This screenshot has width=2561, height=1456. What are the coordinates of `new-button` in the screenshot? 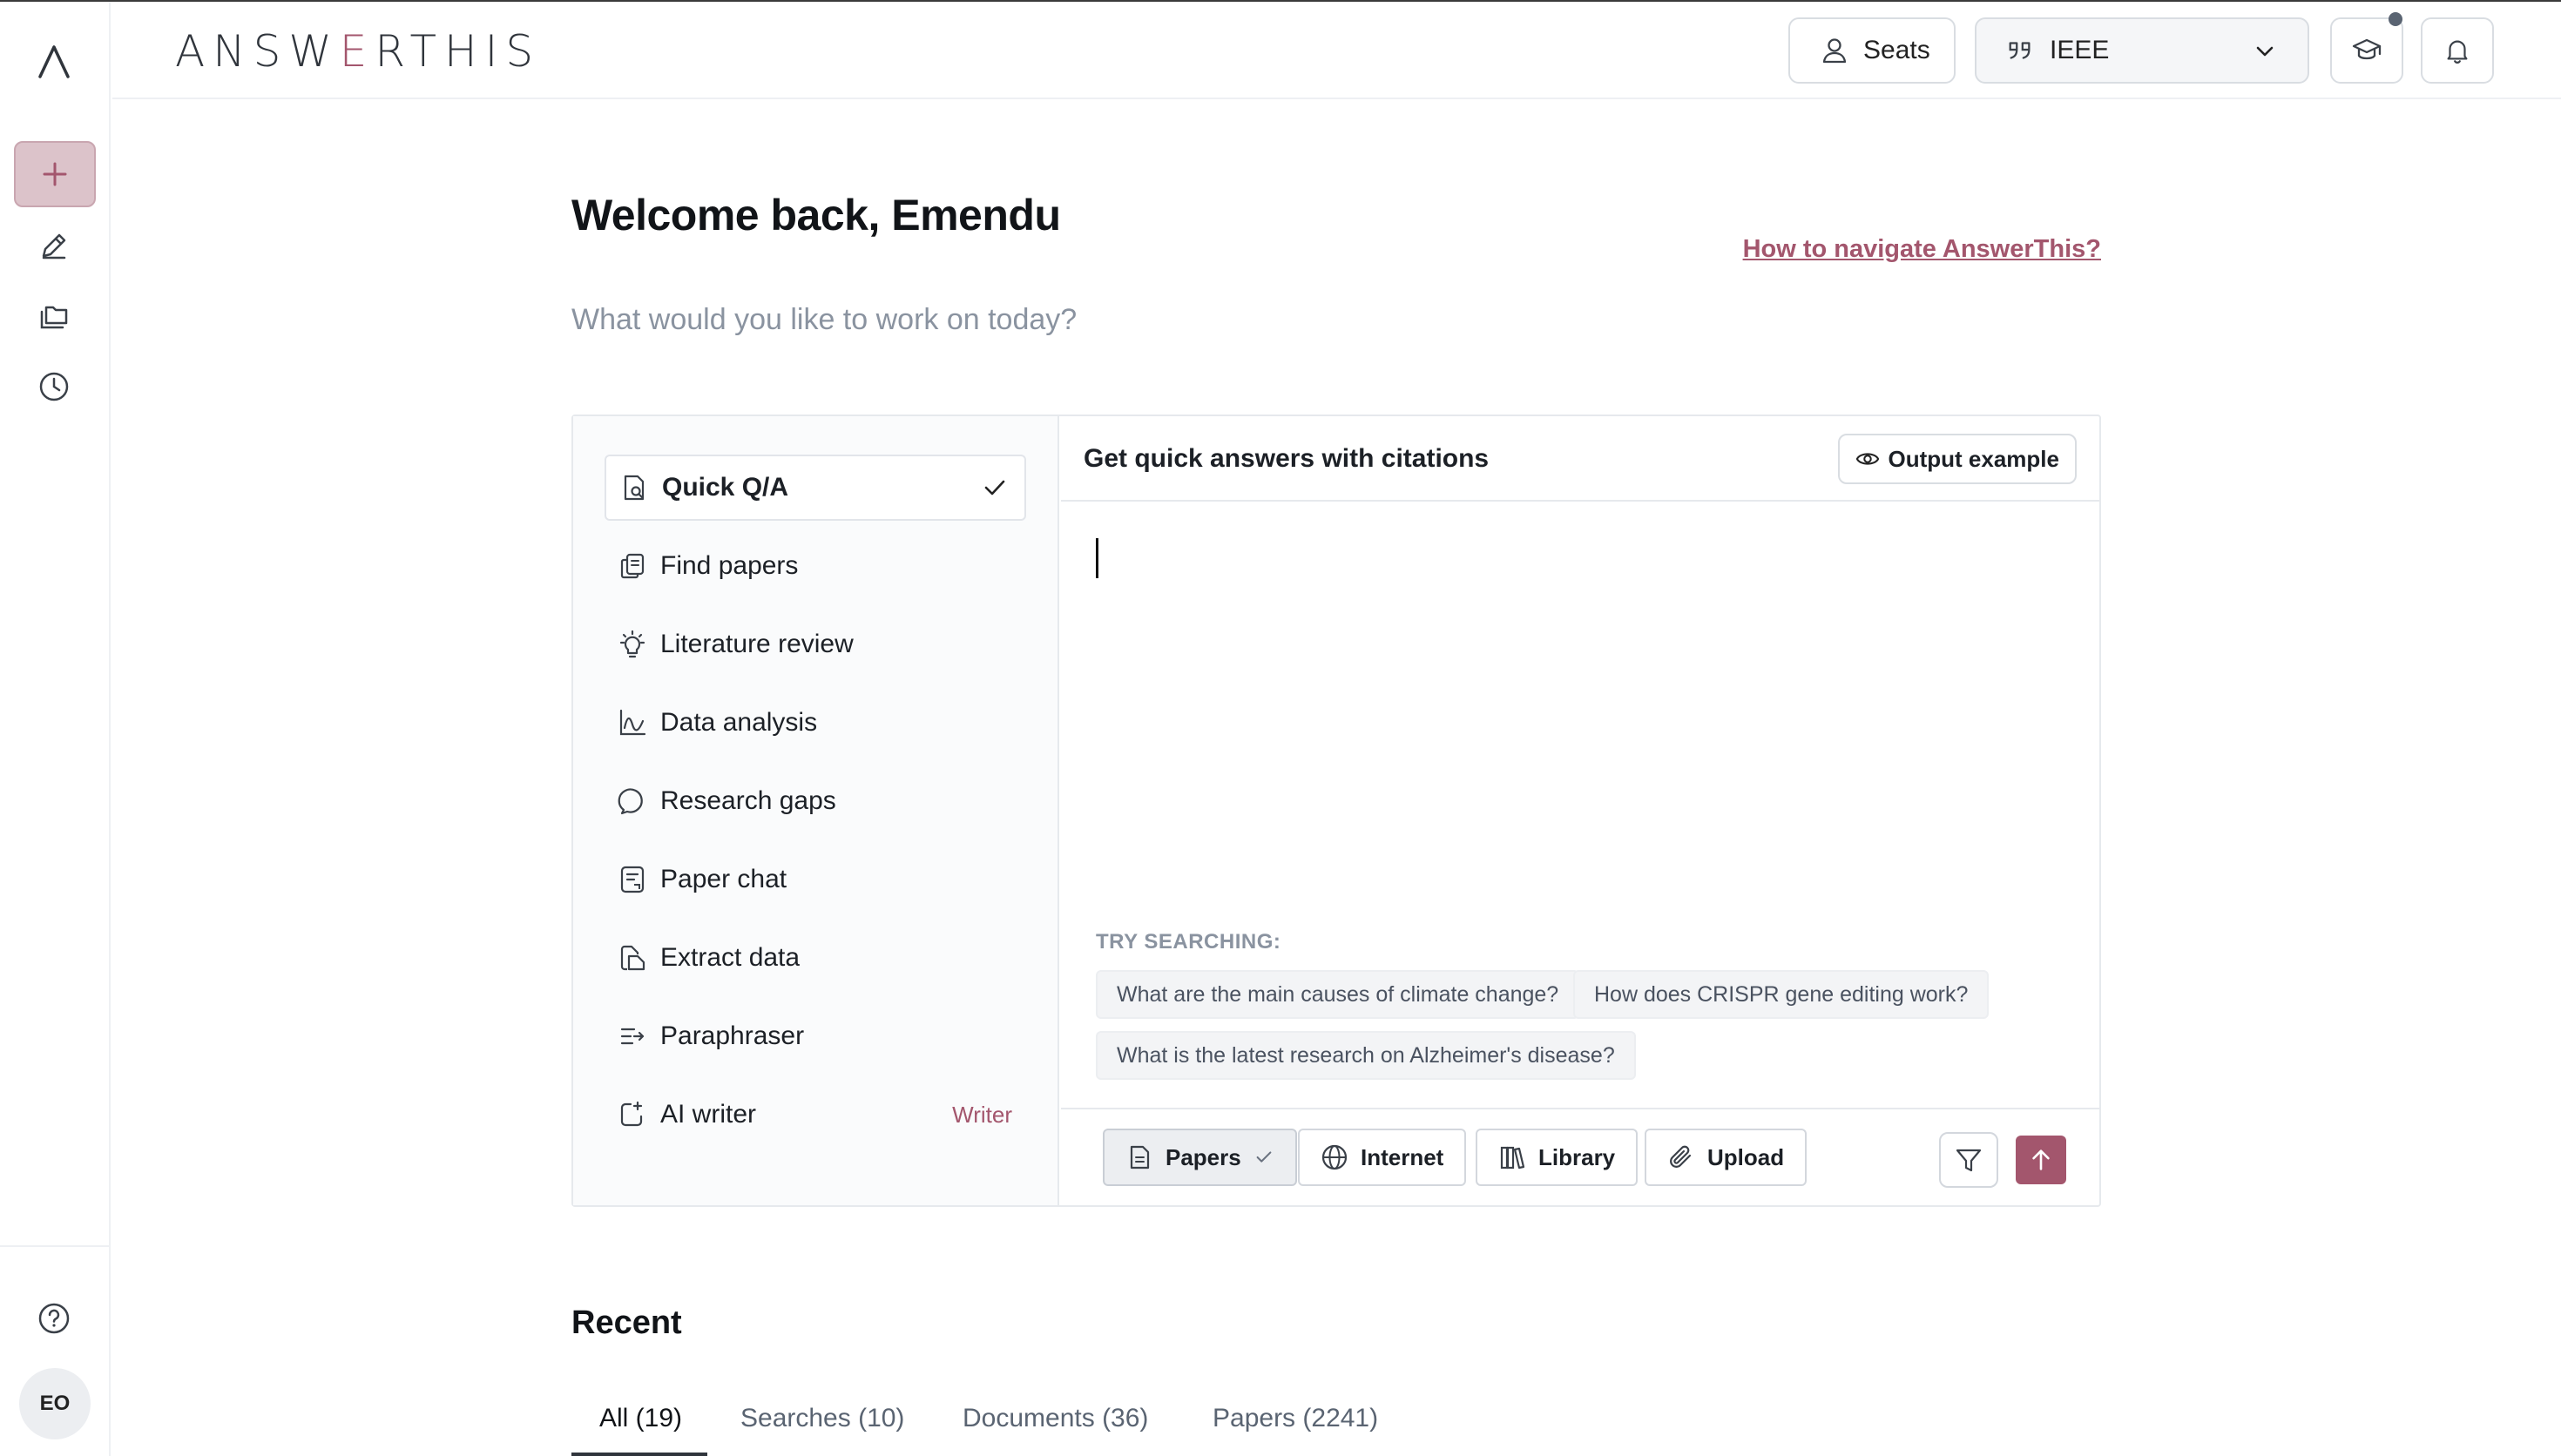 It's located at (55, 174).